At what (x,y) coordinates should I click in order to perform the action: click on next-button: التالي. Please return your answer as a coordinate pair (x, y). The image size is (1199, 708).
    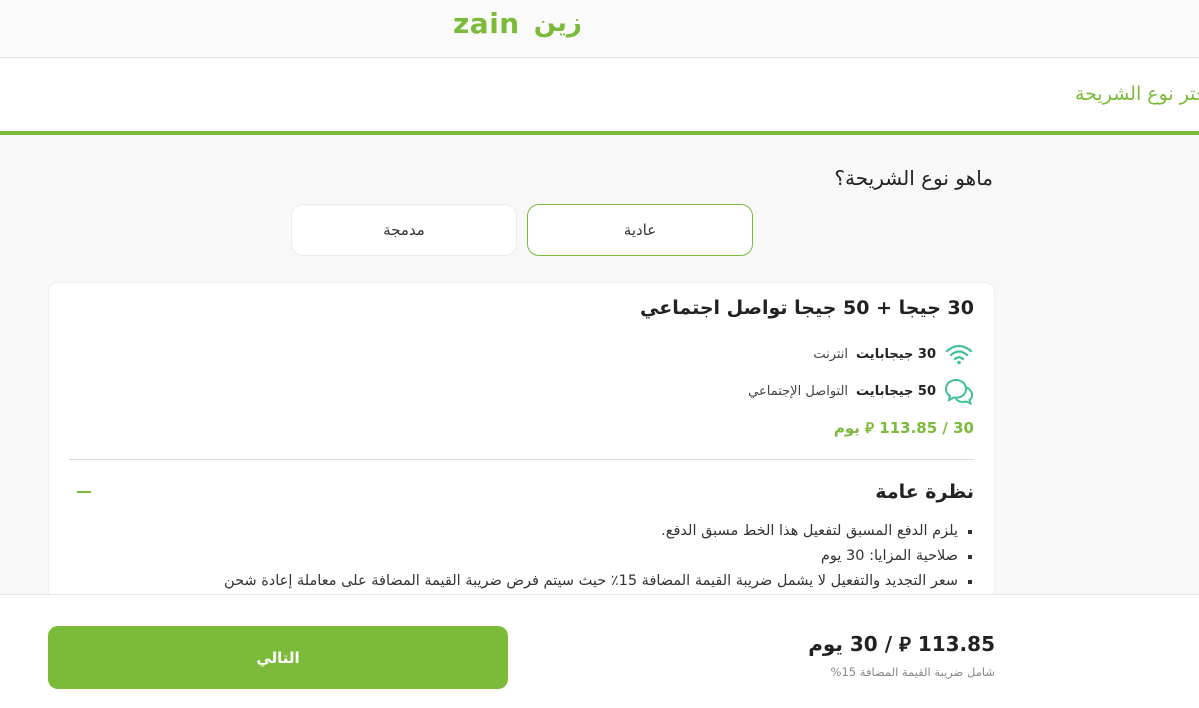
    Looking at the image, I should click on (278, 657).